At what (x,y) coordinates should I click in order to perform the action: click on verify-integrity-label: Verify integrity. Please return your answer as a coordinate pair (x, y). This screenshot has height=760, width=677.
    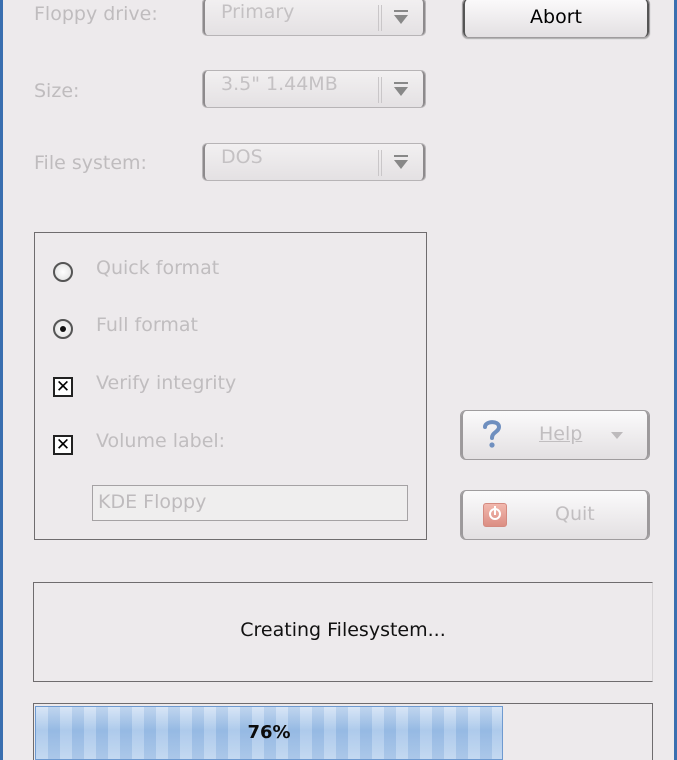
    Looking at the image, I should click on (166, 383).